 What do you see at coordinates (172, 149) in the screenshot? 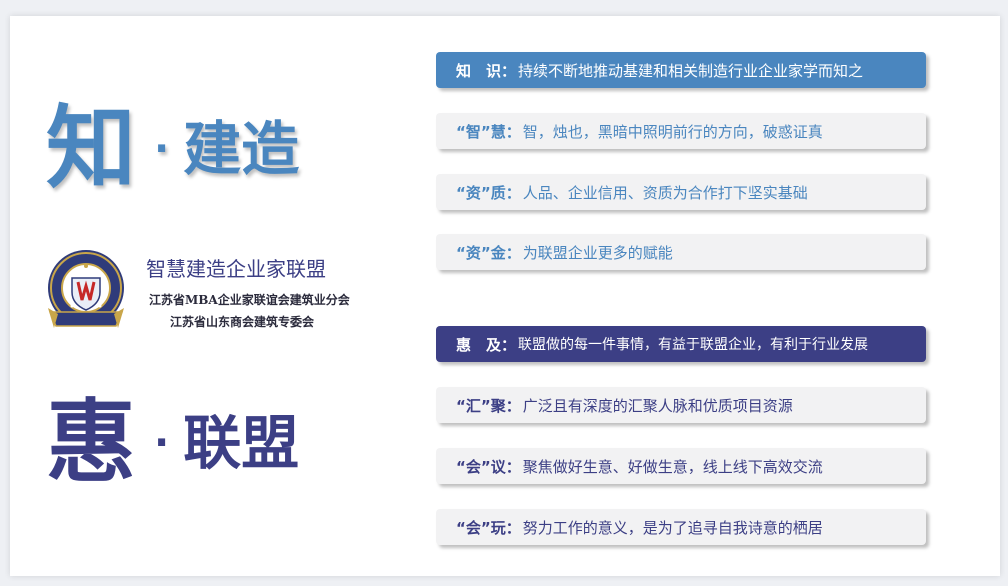
I see `headline-knowledge-build: 知 · 建造` at bounding box center [172, 149].